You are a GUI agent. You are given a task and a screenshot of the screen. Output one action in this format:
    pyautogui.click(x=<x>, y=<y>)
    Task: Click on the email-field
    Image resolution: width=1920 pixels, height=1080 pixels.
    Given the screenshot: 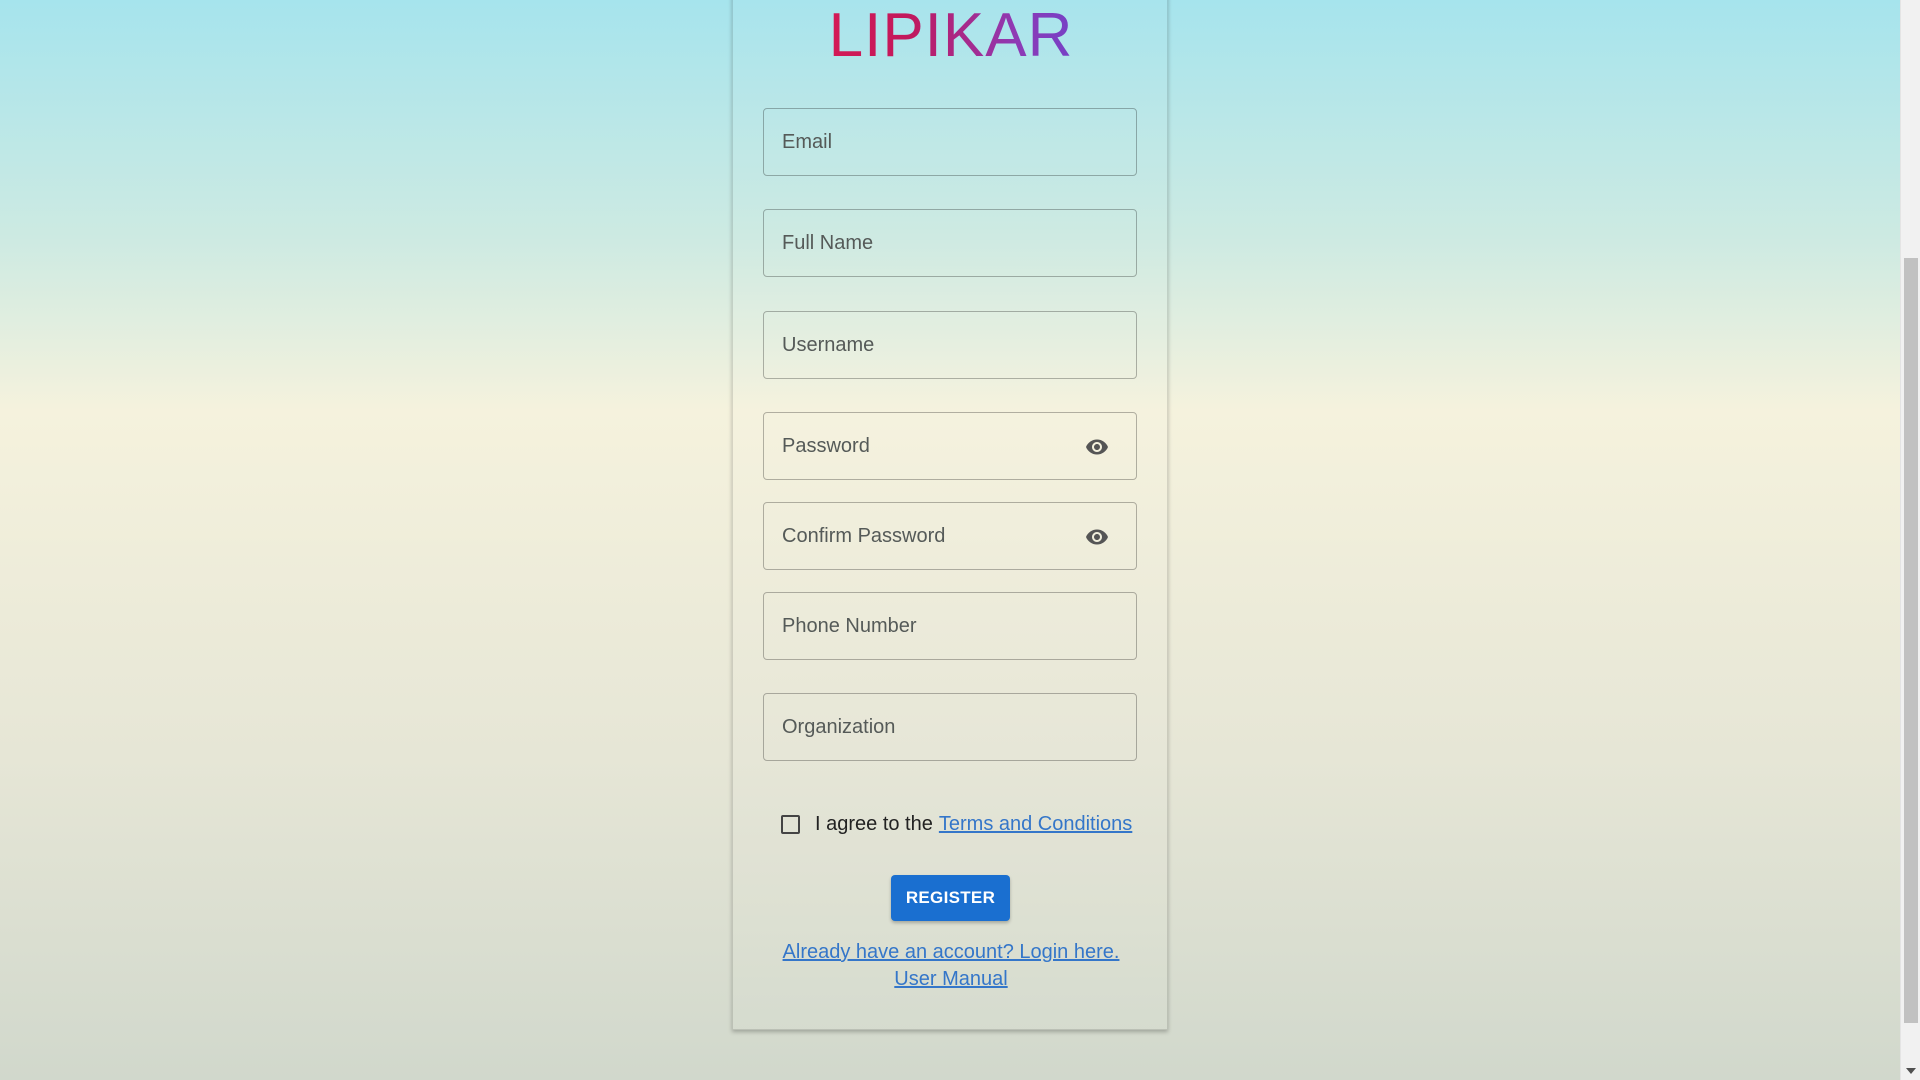 What is the action you would take?
    pyautogui.click(x=950, y=142)
    